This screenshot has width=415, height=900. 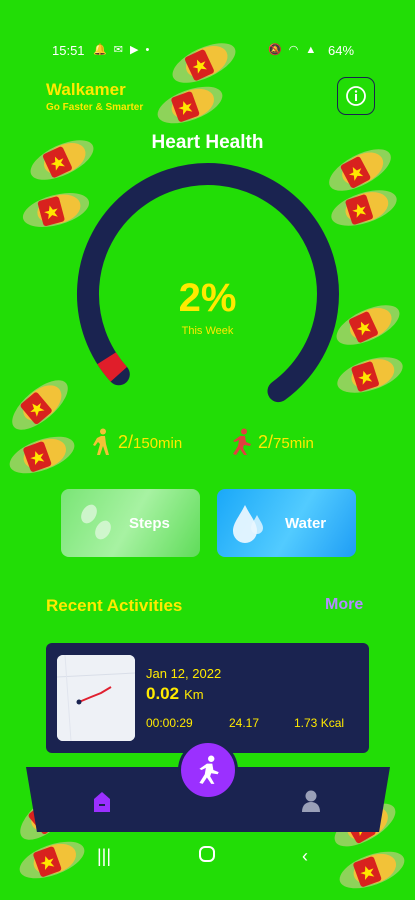 I want to click on signal-icons: 🔕 ◠ ▲, so click(x=293, y=50).